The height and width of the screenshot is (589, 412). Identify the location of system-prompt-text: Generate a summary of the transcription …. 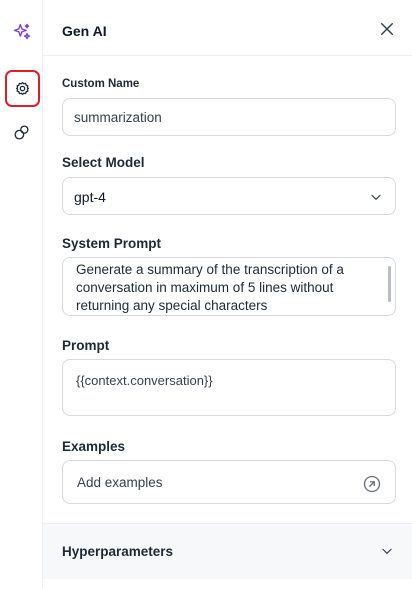
(224, 288).